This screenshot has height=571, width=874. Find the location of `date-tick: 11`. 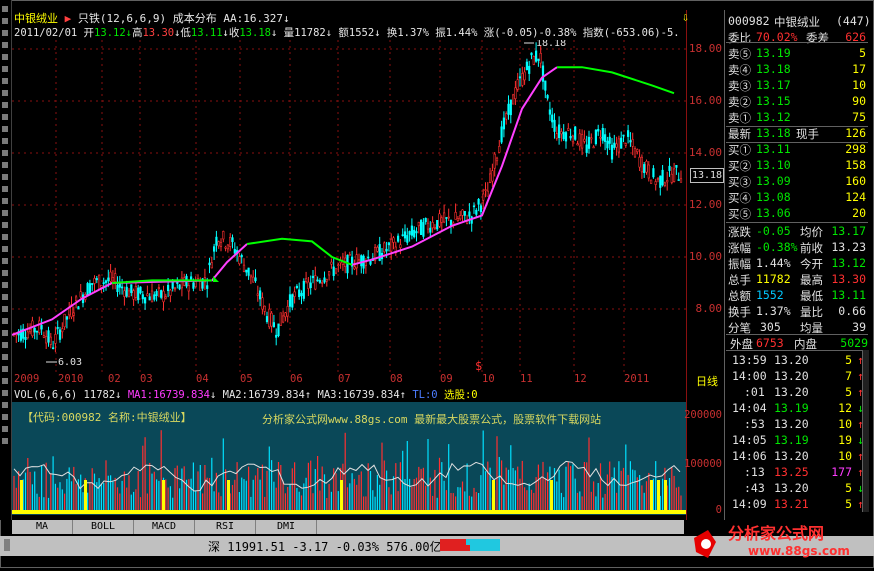

date-tick: 11 is located at coordinates (526, 379).